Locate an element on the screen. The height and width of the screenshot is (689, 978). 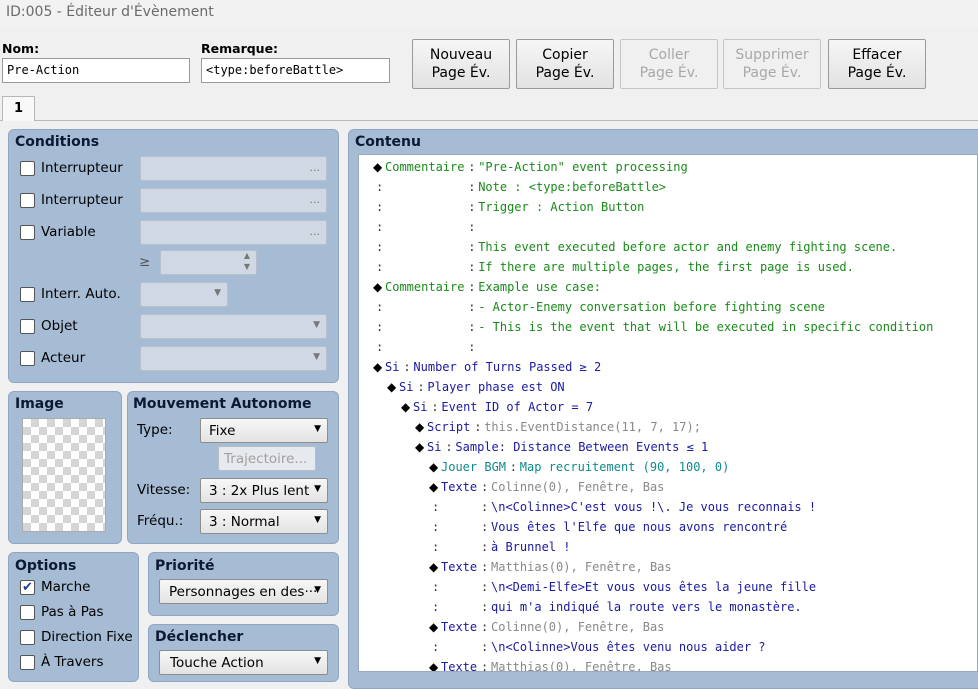
through-checkbox is located at coordinates (27, 662).